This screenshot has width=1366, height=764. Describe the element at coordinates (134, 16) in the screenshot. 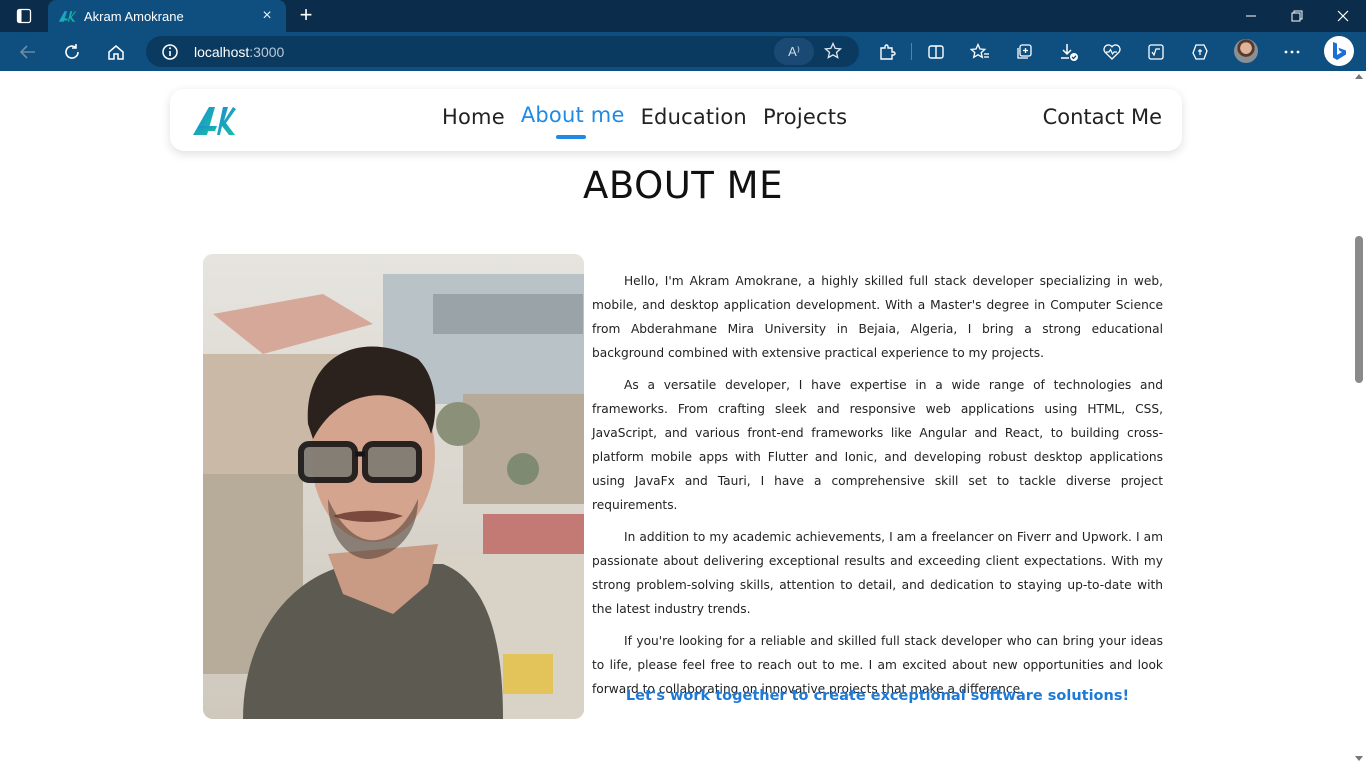

I see `tab-title: Akram Amokrane` at that location.